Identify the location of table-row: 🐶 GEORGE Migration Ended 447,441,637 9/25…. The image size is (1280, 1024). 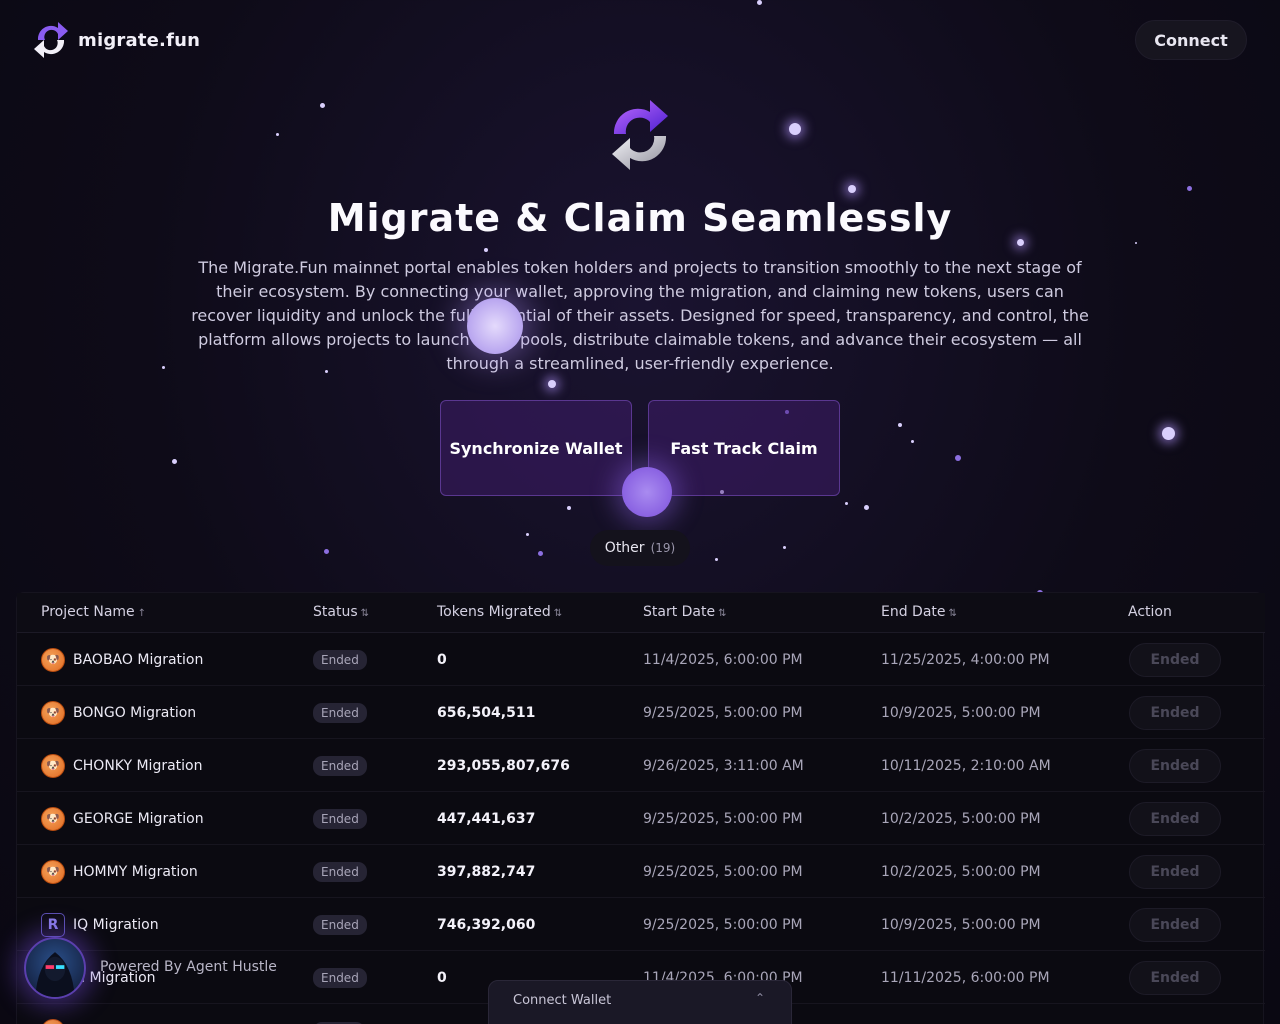
(641, 818).